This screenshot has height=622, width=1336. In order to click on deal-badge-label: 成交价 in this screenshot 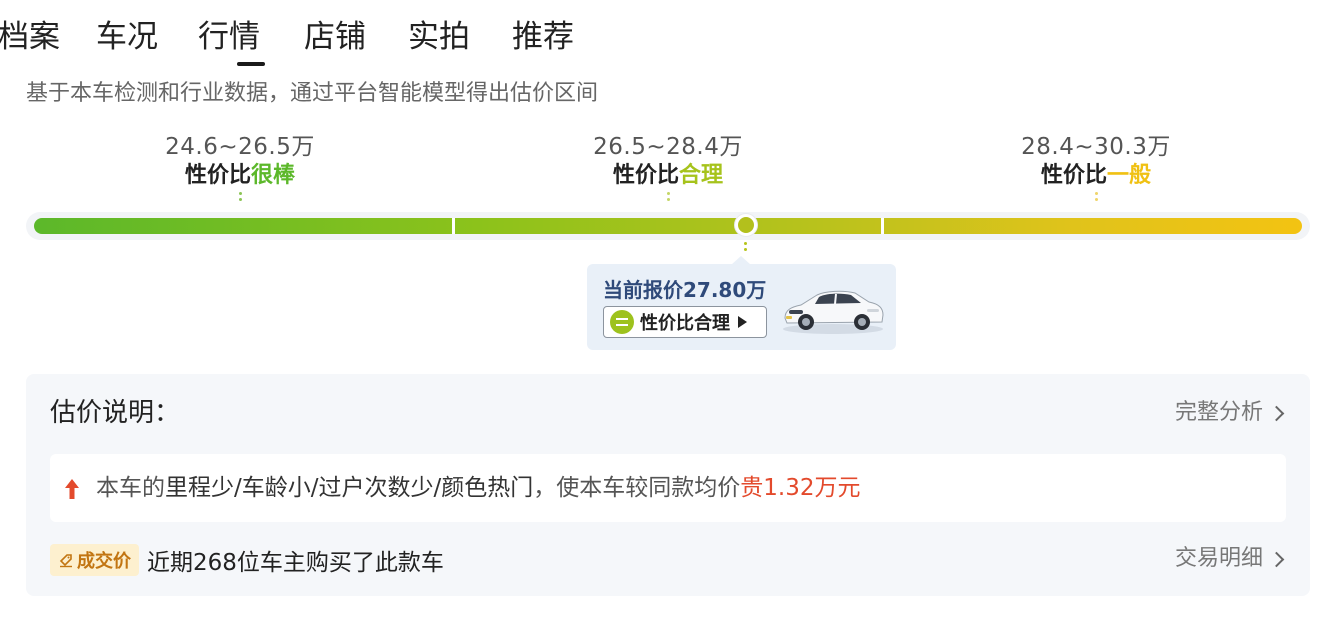, I will do `click(104, 561)`.